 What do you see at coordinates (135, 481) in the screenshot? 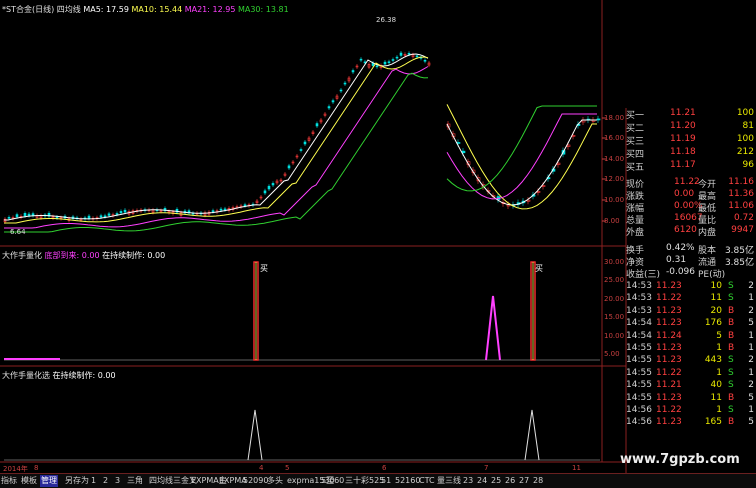
I see `indicator-tab: 三角` at bounding box center [135, 481].